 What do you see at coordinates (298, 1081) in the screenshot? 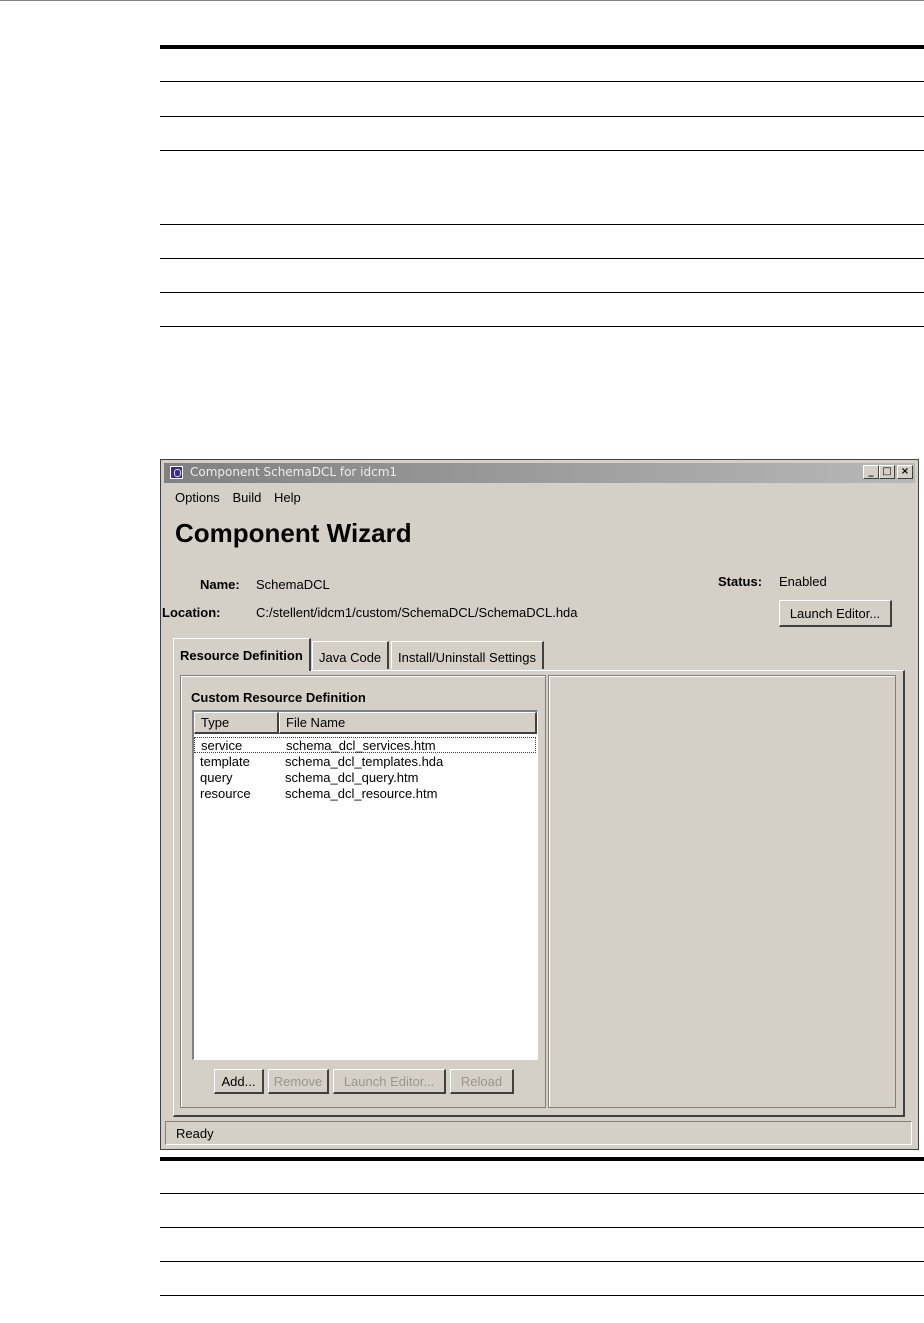
I see `remove-button: Remove` at bounding box center [298, 1081].